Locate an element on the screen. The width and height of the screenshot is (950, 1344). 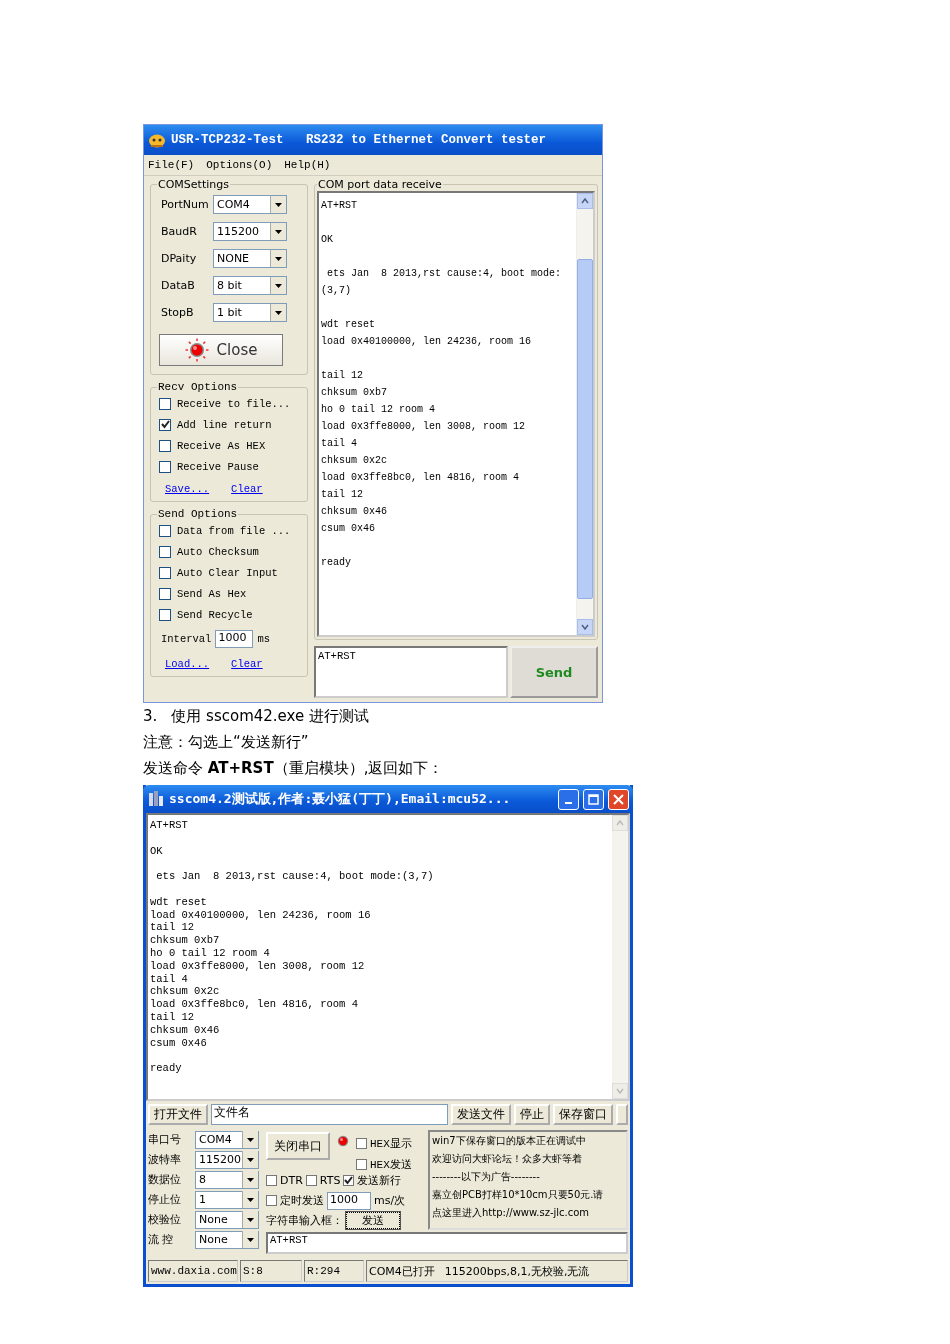
checkbox-label: Send Recycle is located at coordinates (215, 614).